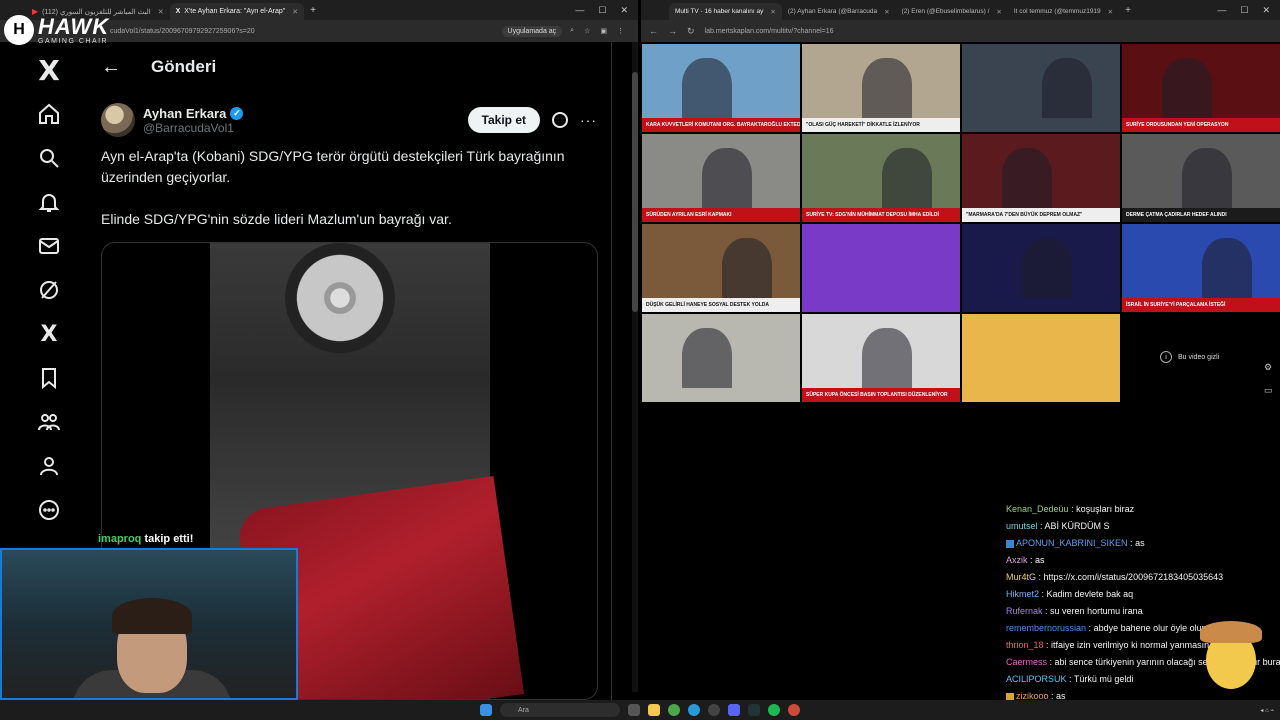 The image size is (1280, 720). What do you see at coordinates (769, 31) in the screenshot?
I see `url-text: lab.mertskaplan.com/multitv/?channel=16` at bounding box center [769, 31].